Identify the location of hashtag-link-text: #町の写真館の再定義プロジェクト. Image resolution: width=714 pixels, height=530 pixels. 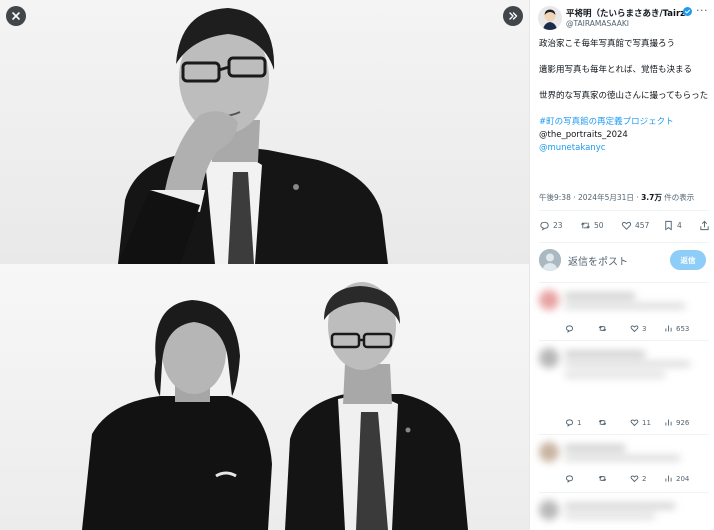
(606, 122).